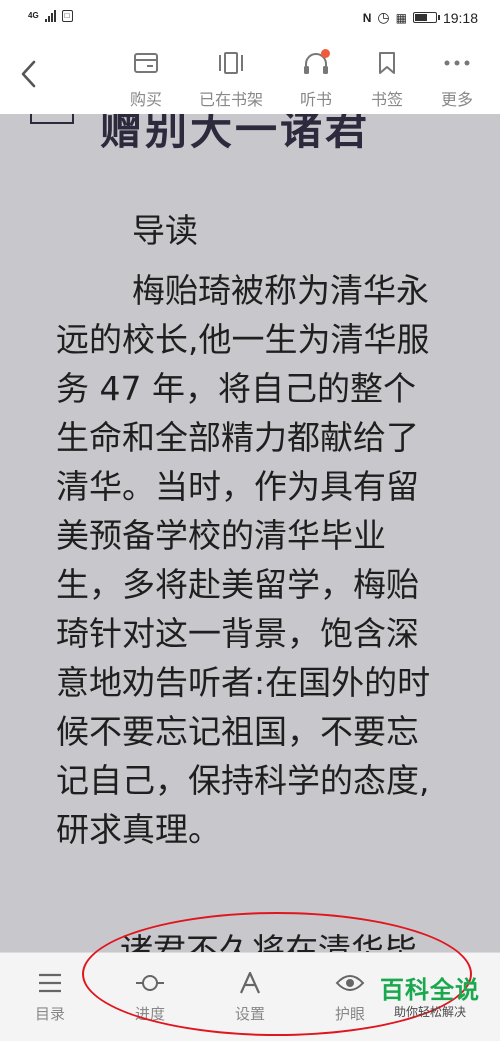  I want to click on signal-icon, so click(50, 16).